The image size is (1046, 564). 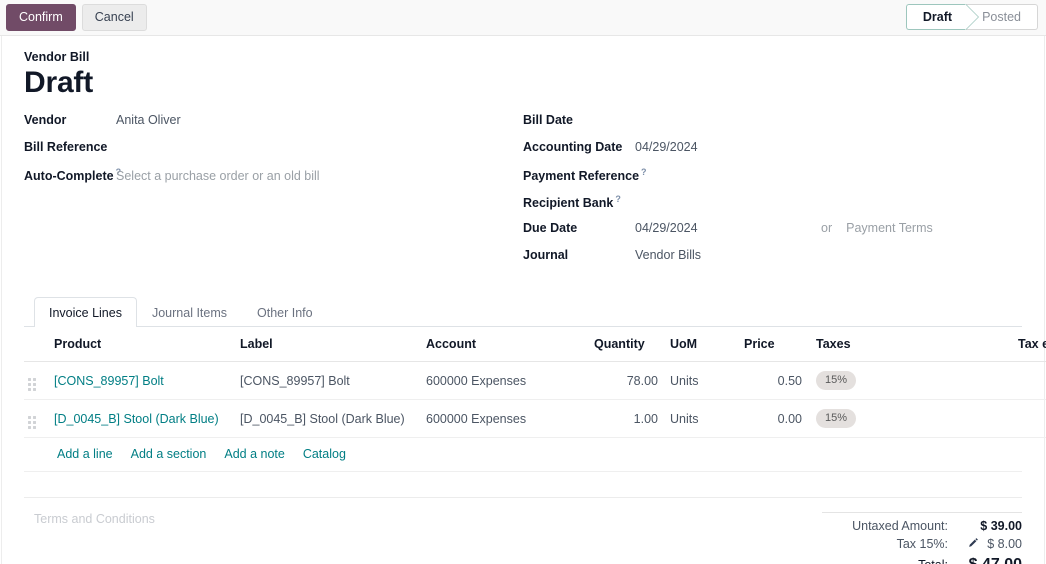 I want to click on row-product-link: [CONS_89957] Bolt, so click(x=109, y=381).